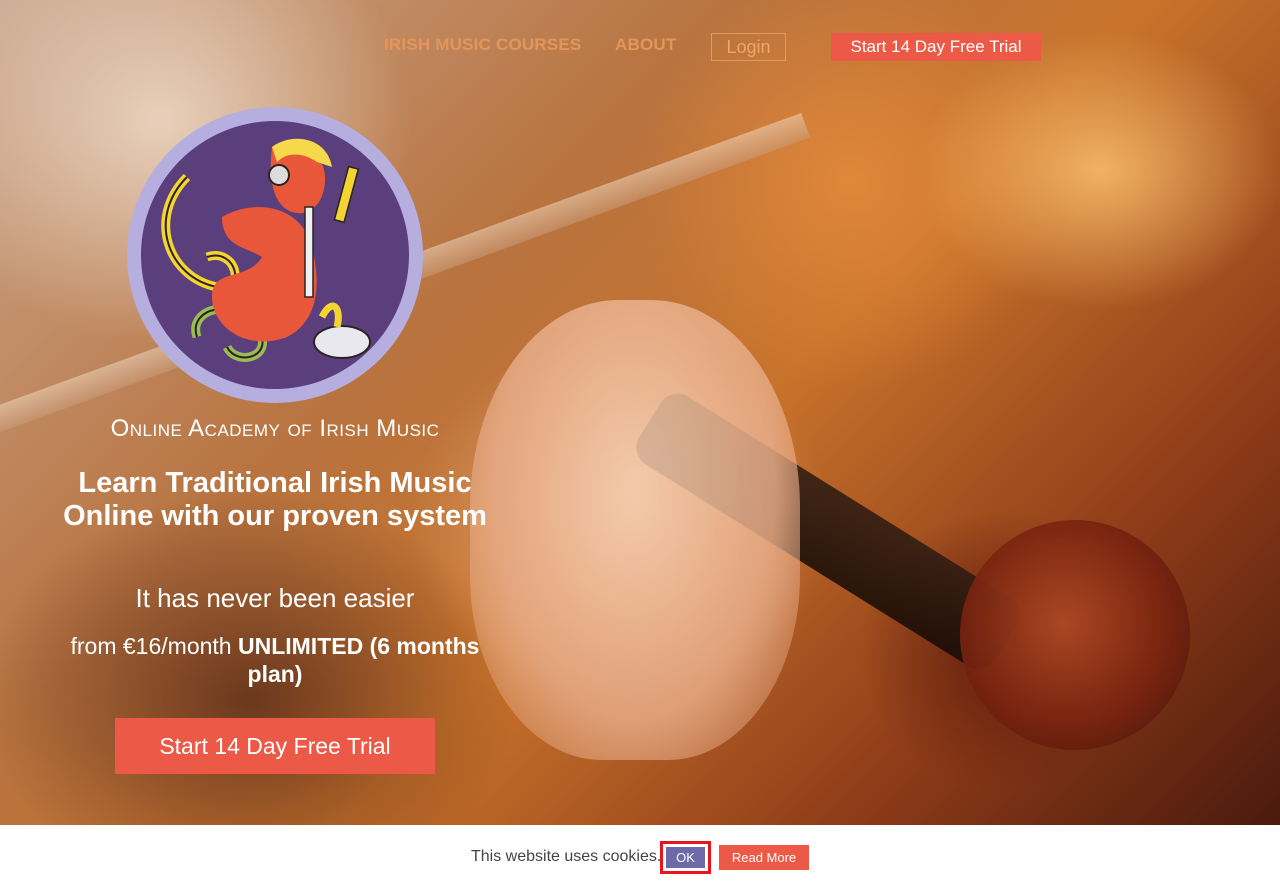  Describe the element at coordinates (635, 530) in the screenshot. I see `violinist-hand` at that location.